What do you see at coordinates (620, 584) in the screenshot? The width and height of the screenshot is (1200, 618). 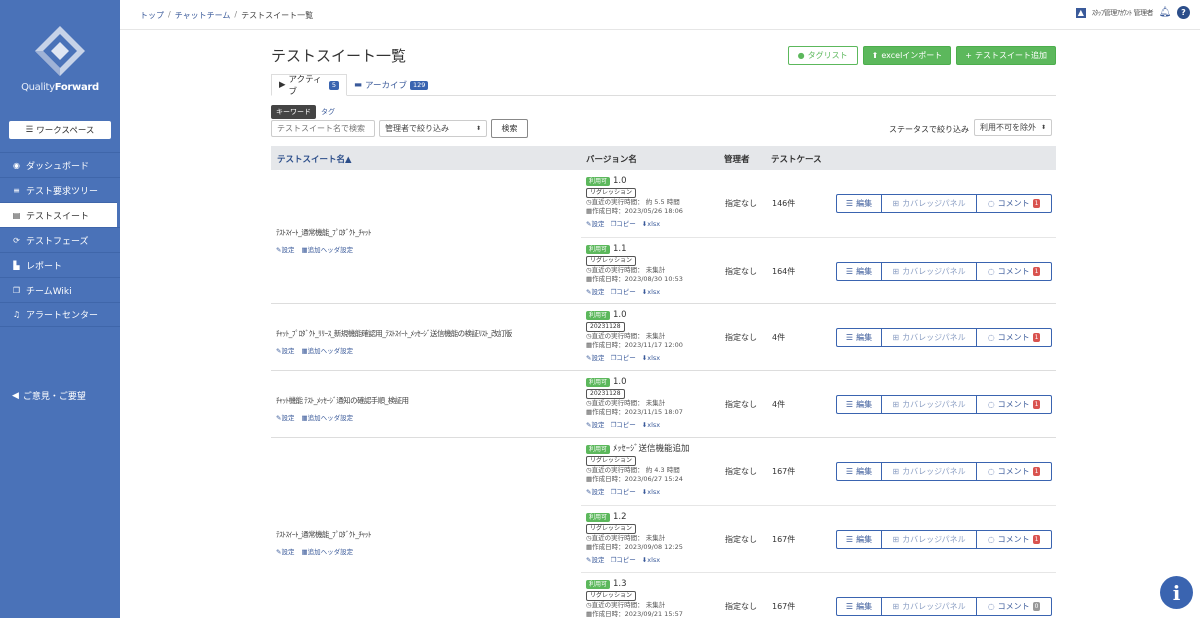 I see `version-name: 1.3` at bounding box center [620, 584].